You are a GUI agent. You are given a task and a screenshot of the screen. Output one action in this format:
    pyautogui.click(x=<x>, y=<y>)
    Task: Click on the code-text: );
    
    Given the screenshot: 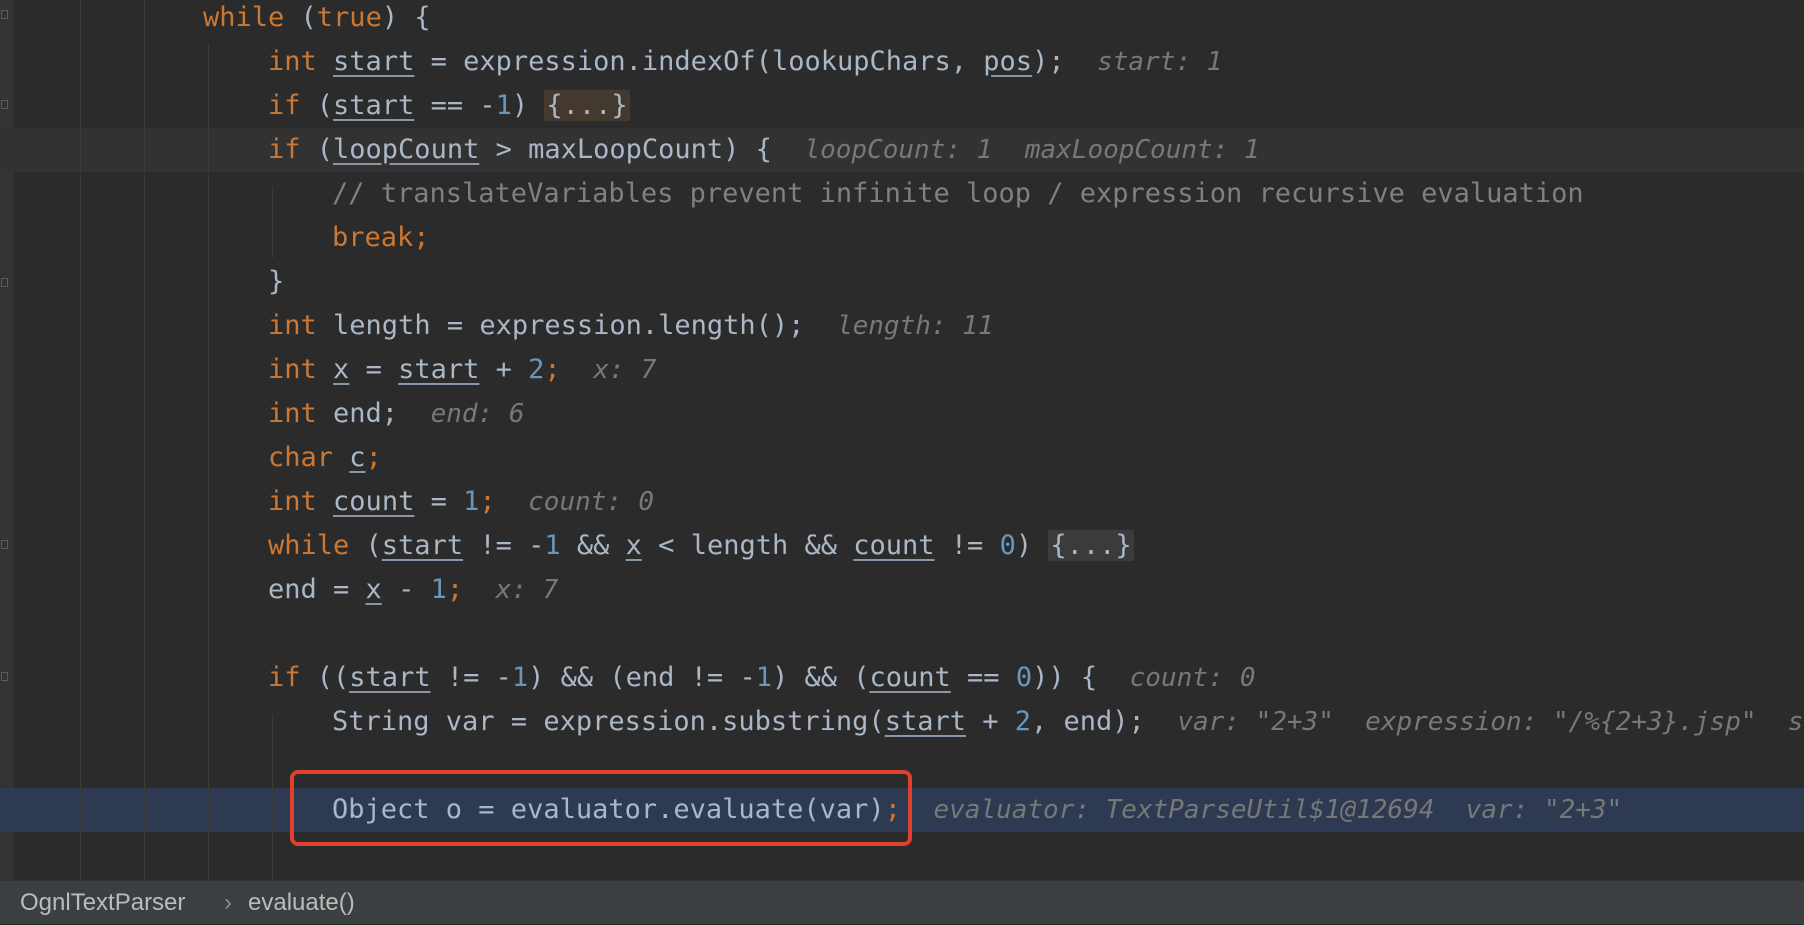 What is the action you would take?
    pyautogui.click(x=1048, y=61)
    